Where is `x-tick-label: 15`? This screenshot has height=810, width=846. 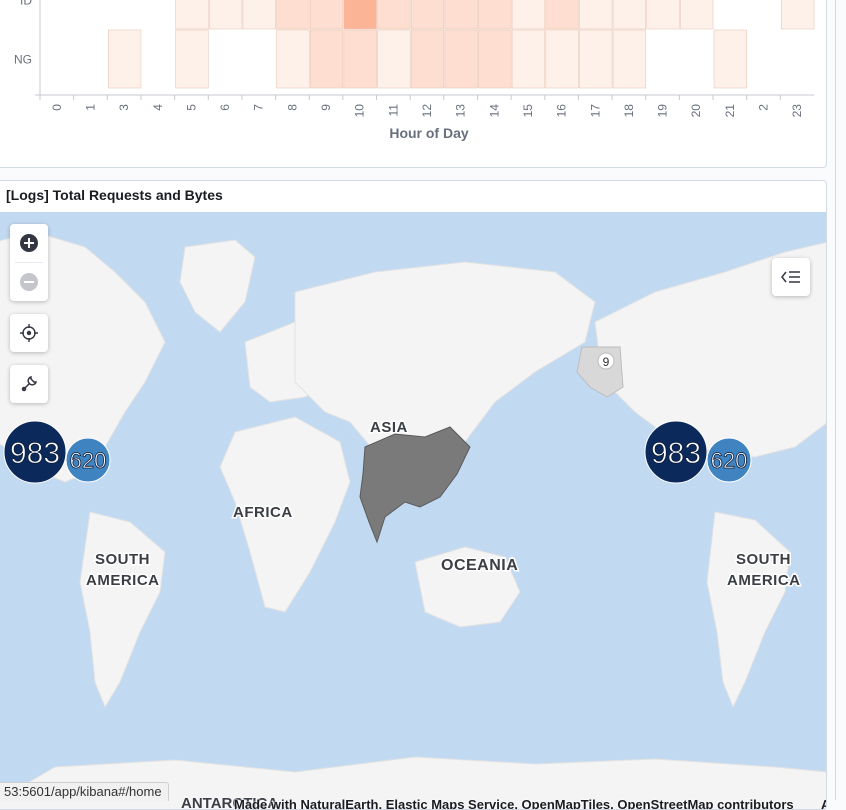 x-tick-label: 15 is located at coordinates (528, 111).